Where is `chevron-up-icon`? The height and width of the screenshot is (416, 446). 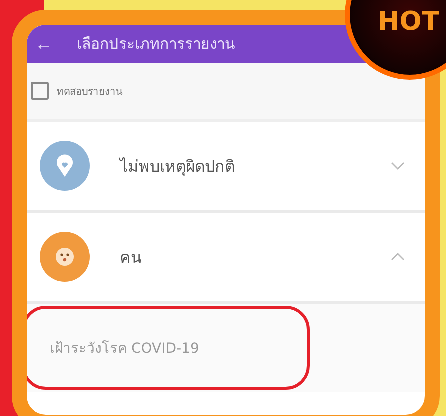 chevron-up-icon is located at coordinates (398, 257).